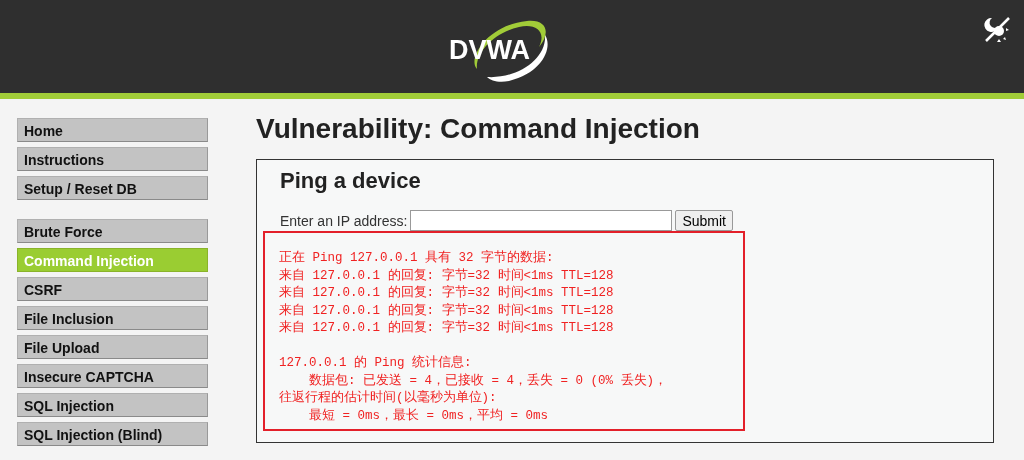 This screenshot has width=1024, height=460. Describe the element at coordinates (112, 289) in the screenshot. I see `sidebar-item: CSRF` at that location.